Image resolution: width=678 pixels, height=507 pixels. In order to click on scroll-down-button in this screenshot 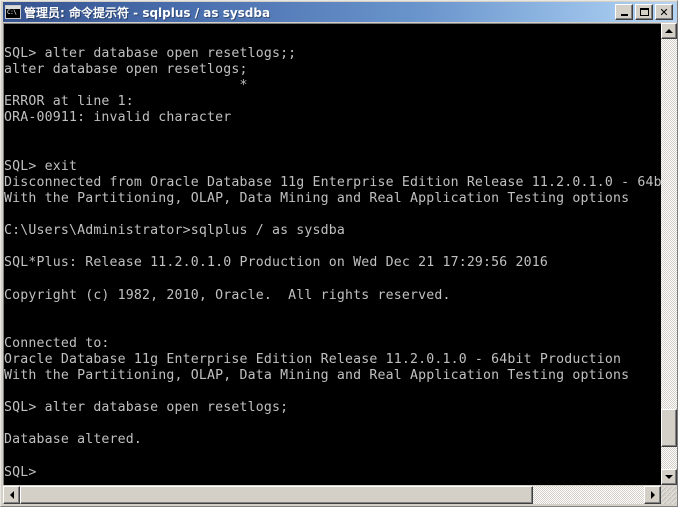, I will do `click(669, 477)`.